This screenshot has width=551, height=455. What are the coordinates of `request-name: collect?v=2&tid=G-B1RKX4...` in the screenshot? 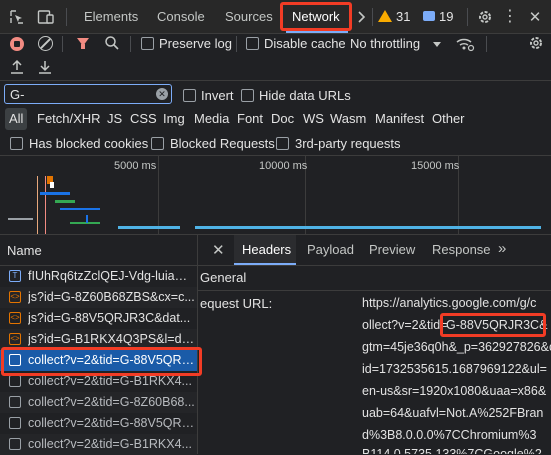 It's located at (110, 444).